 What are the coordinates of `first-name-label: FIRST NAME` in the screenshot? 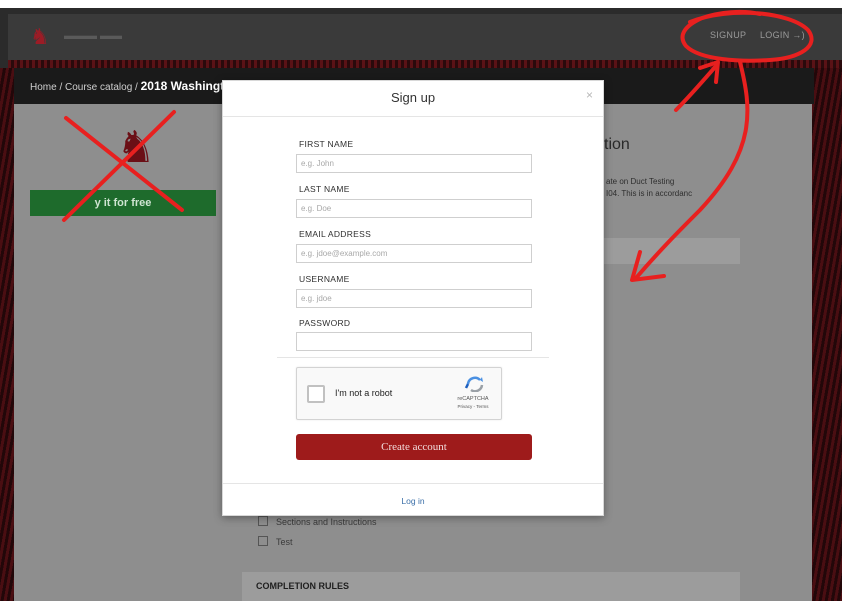 It's located at (326, 144).